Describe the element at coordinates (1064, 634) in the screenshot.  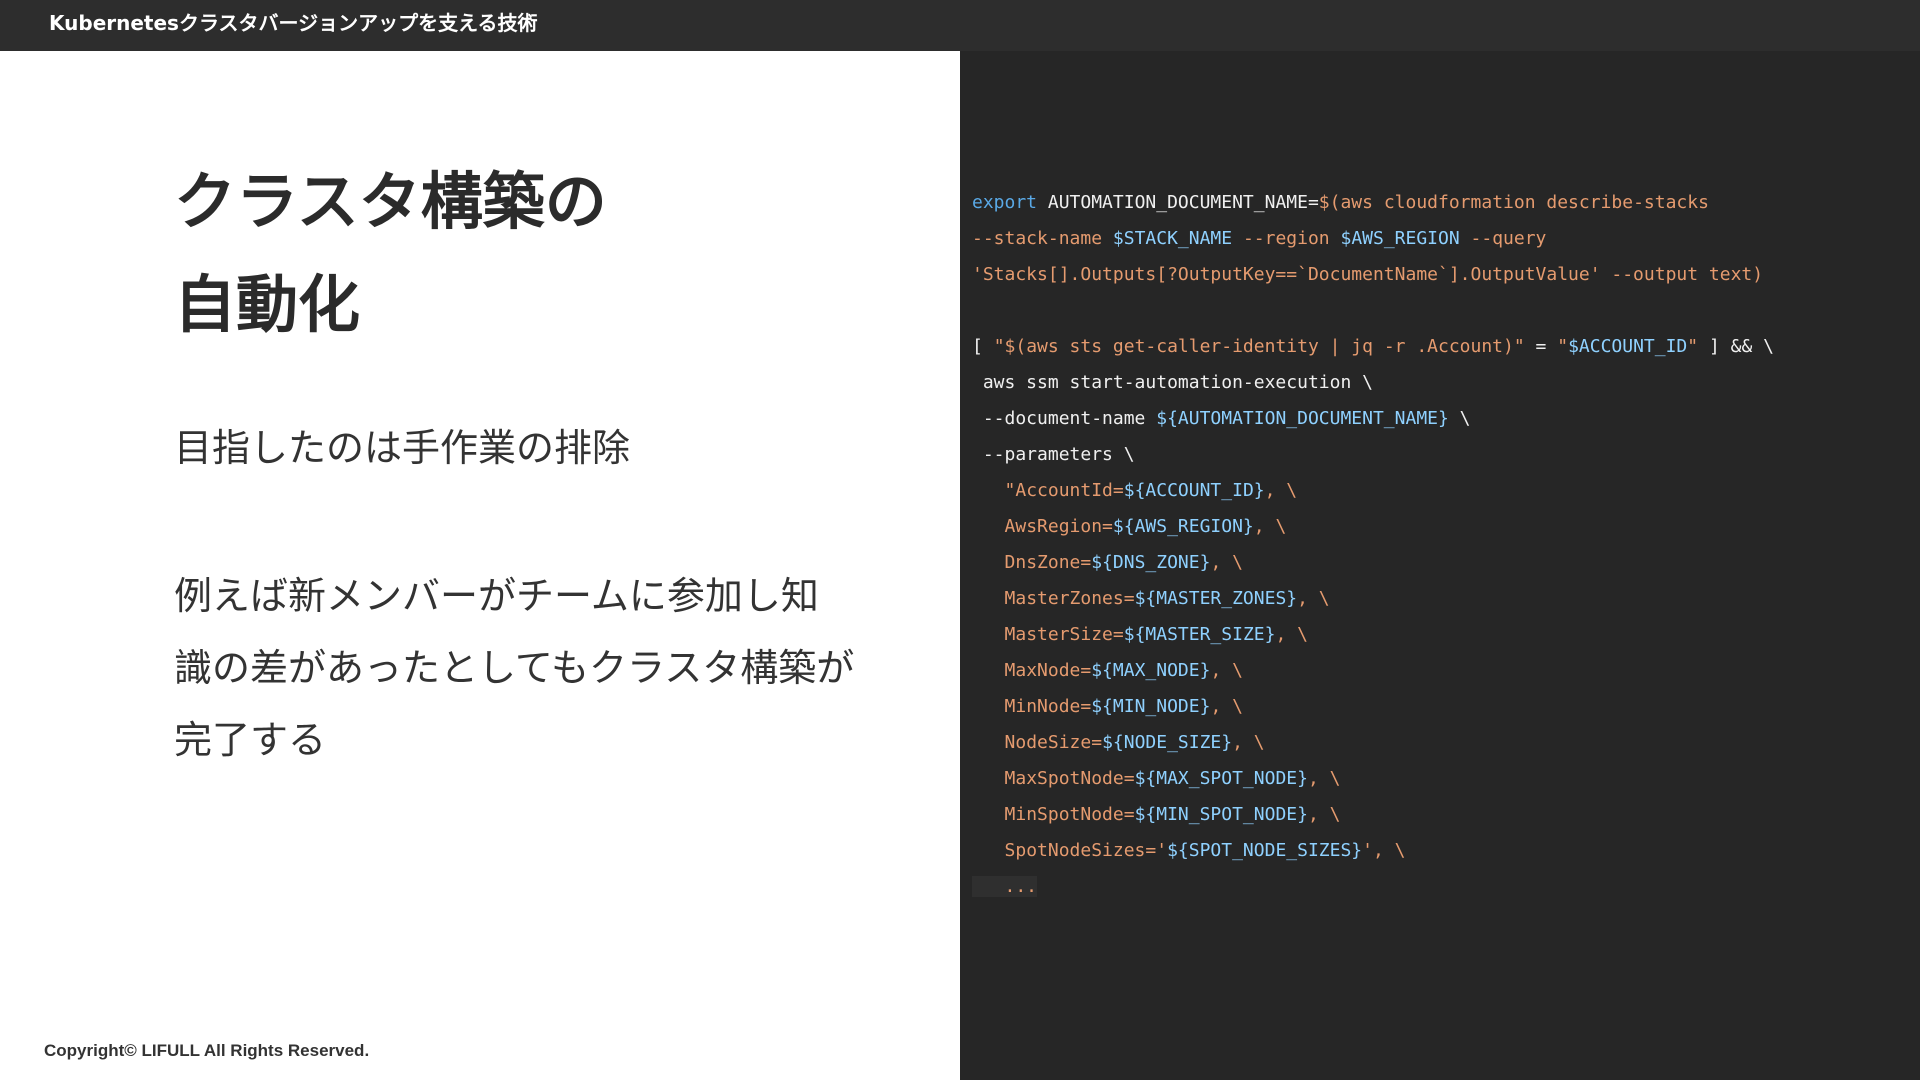
I see `code-token: MasterSize=` at that location.